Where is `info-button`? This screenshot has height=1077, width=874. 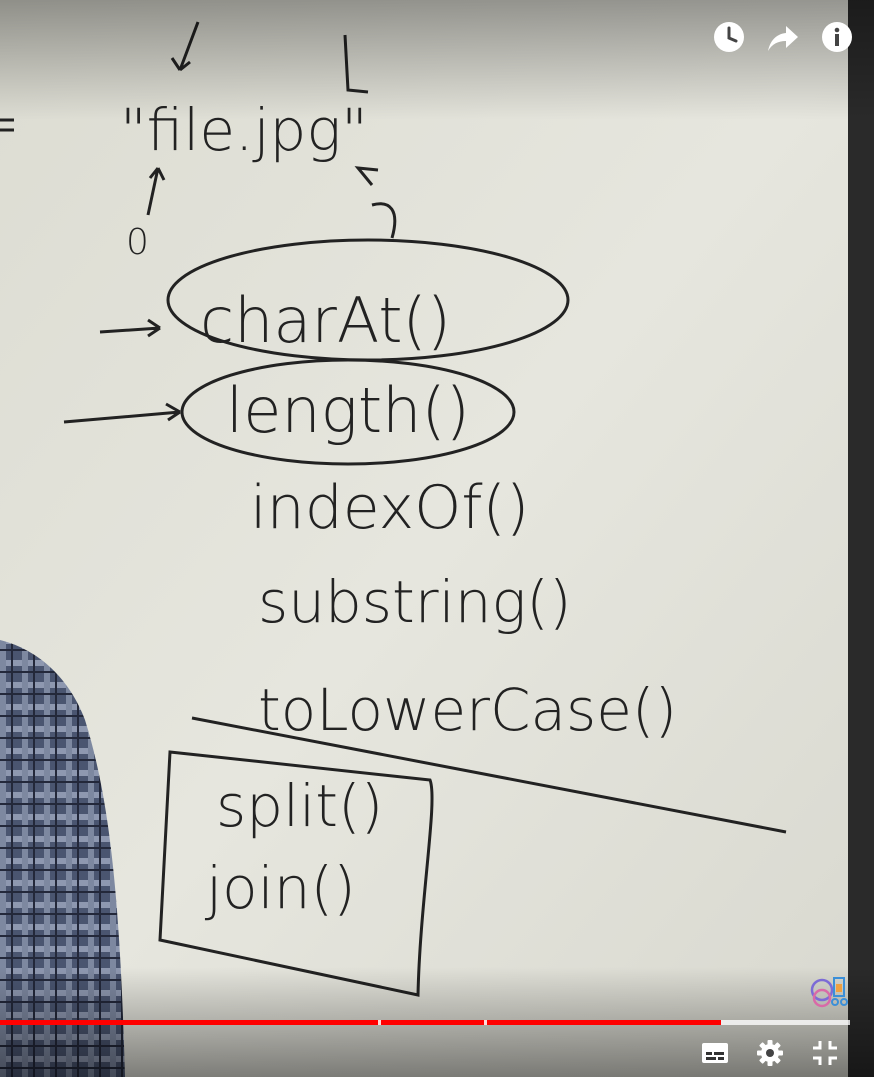
info-button is located at coordinates (837, 37).